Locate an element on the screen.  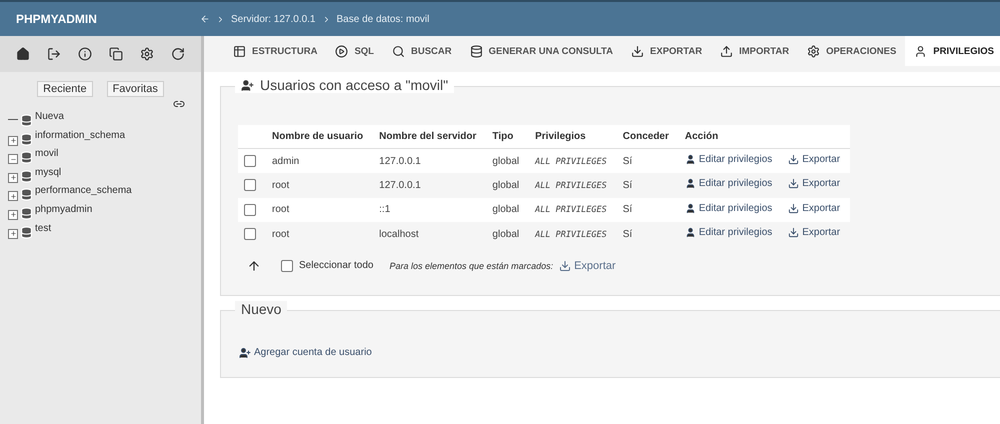
chevron-icon is located at coordinates (220, 19).